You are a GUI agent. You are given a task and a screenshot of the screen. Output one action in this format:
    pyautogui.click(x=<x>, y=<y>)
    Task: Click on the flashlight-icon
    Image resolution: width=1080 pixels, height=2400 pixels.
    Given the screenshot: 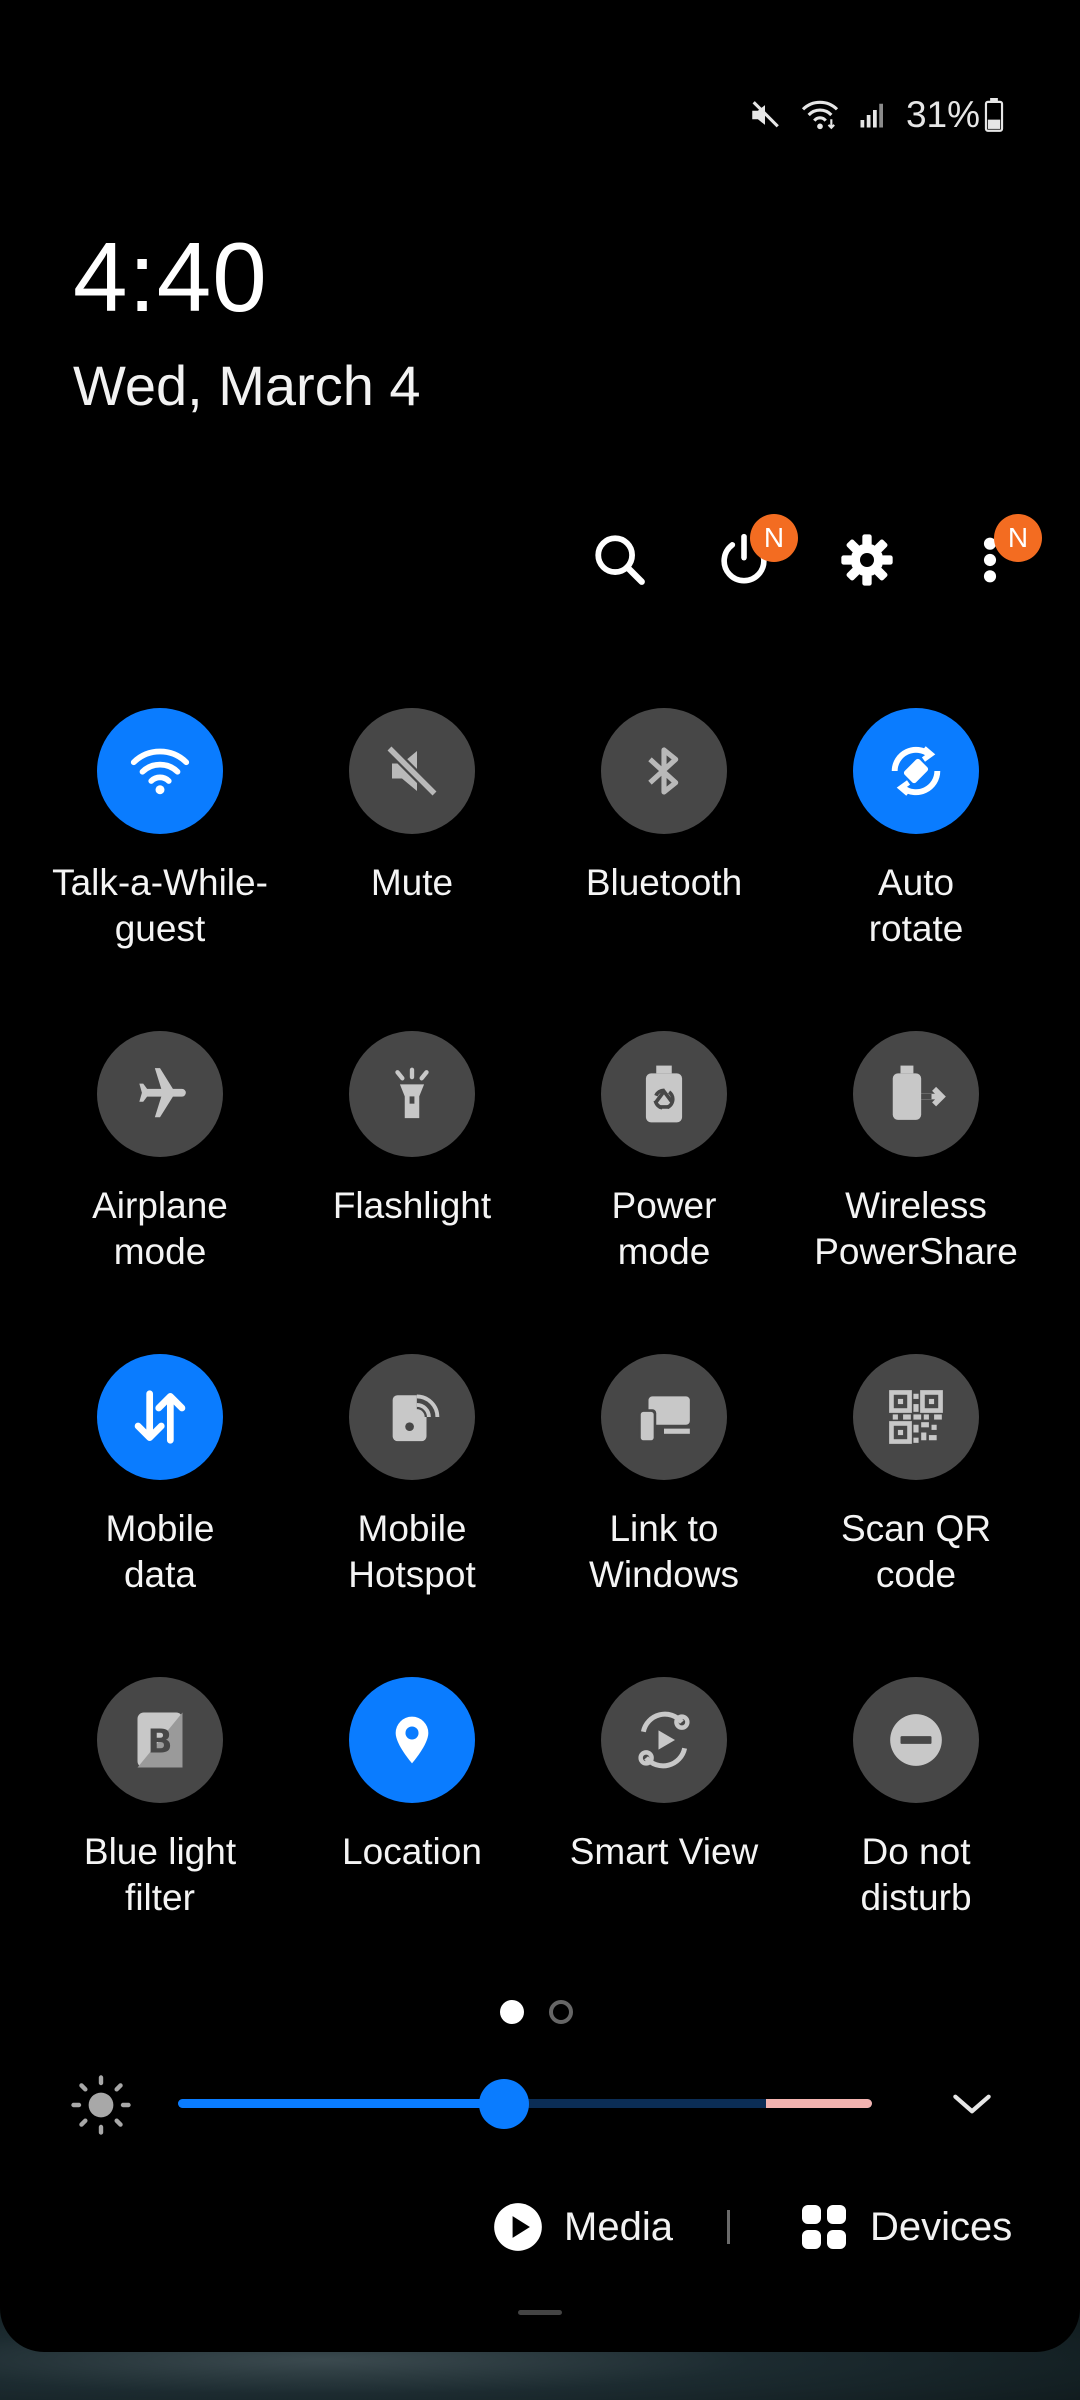 What is the action you would take?
    pyautogui.click(x=412, y=1094)
    